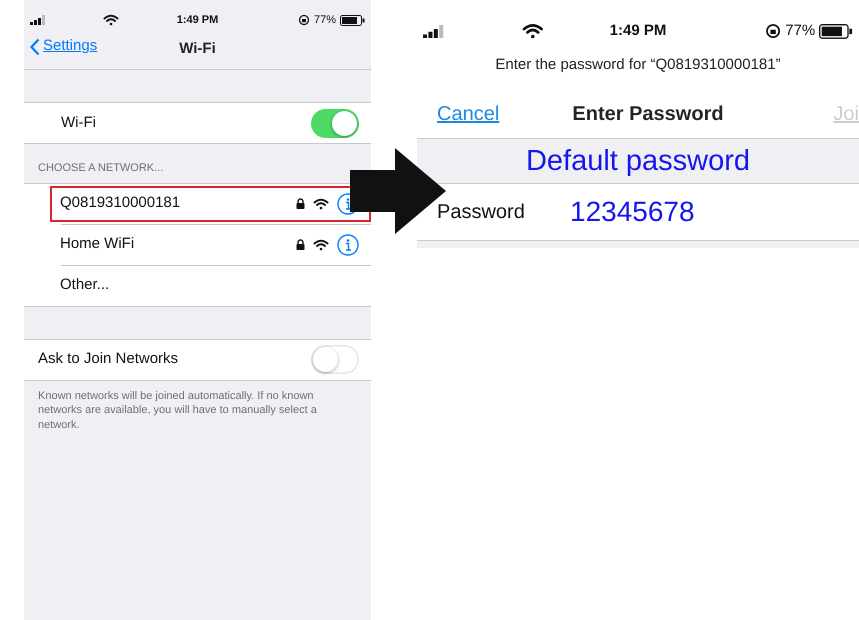 This screenshot has height=620, width=859. Describe the element at coordinates (481, 212) in the screenshot. I see `field-label: Password` at that location.